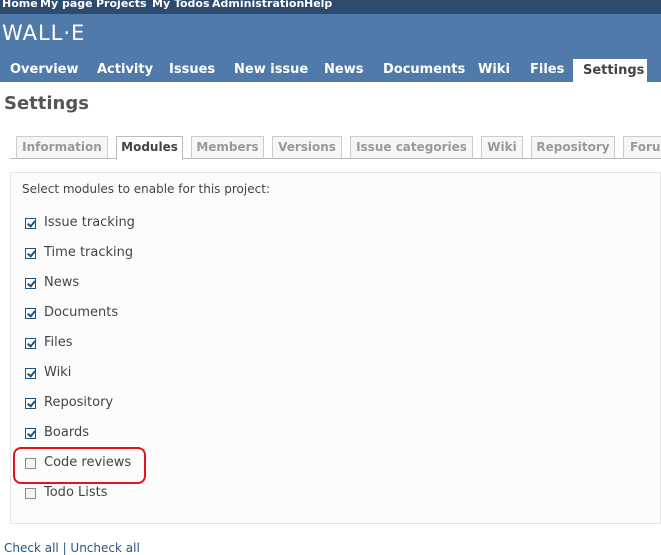 The image size is (661, 555). What do you see at coordinates (46, 103) in the screenshot?
I see `page-title: Settings` at bounding box center [46, 103].